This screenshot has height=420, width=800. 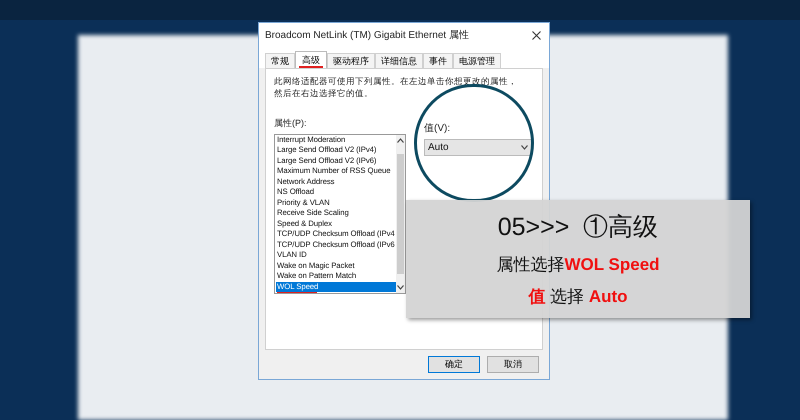 What do you see at coordinates (367, 35) in the screenshot?
I see `window-title: Broadcom NetLink (TM) Gigabit Ethernet 属性` at bounding box center [367, 35].